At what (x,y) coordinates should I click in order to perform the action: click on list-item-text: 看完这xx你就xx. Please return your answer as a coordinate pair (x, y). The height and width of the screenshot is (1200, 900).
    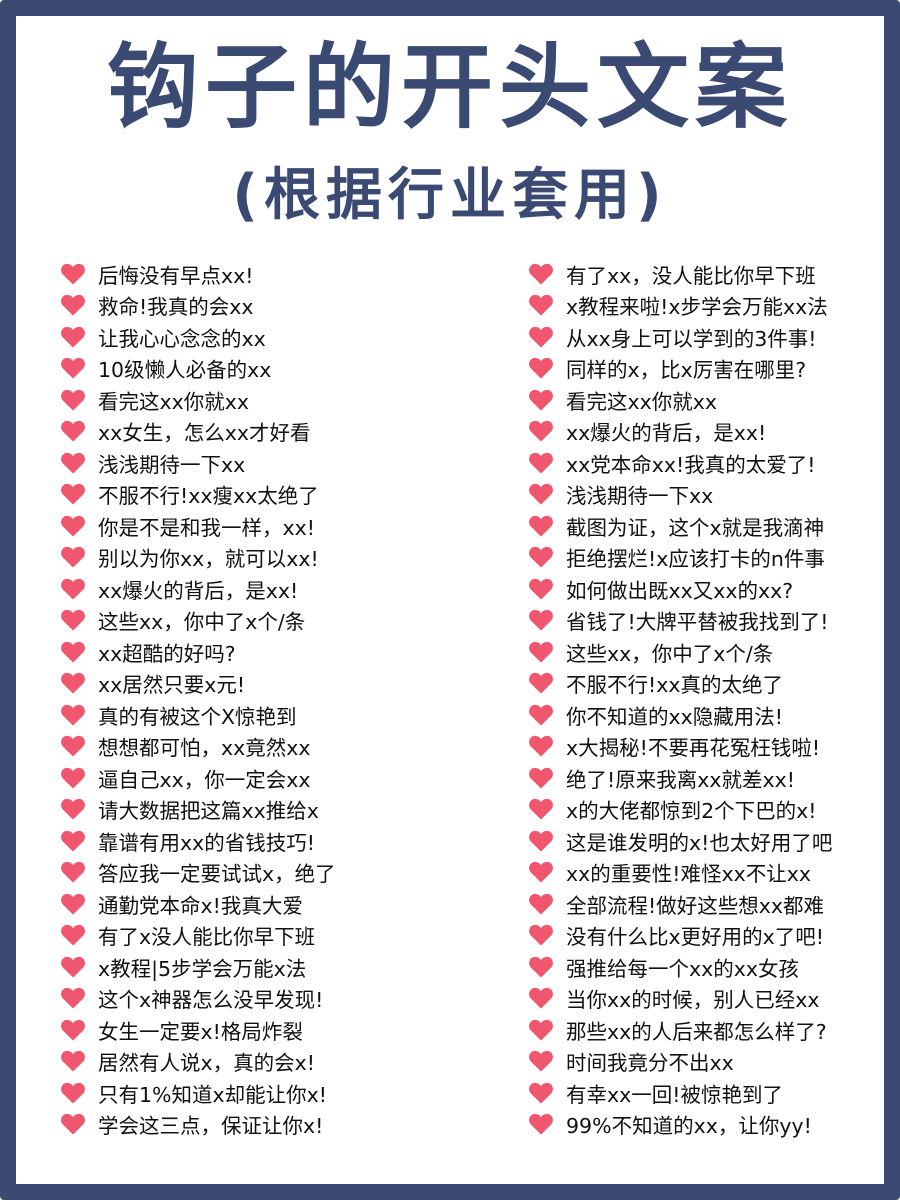
    Looking at the image, I should click on (642, 401).